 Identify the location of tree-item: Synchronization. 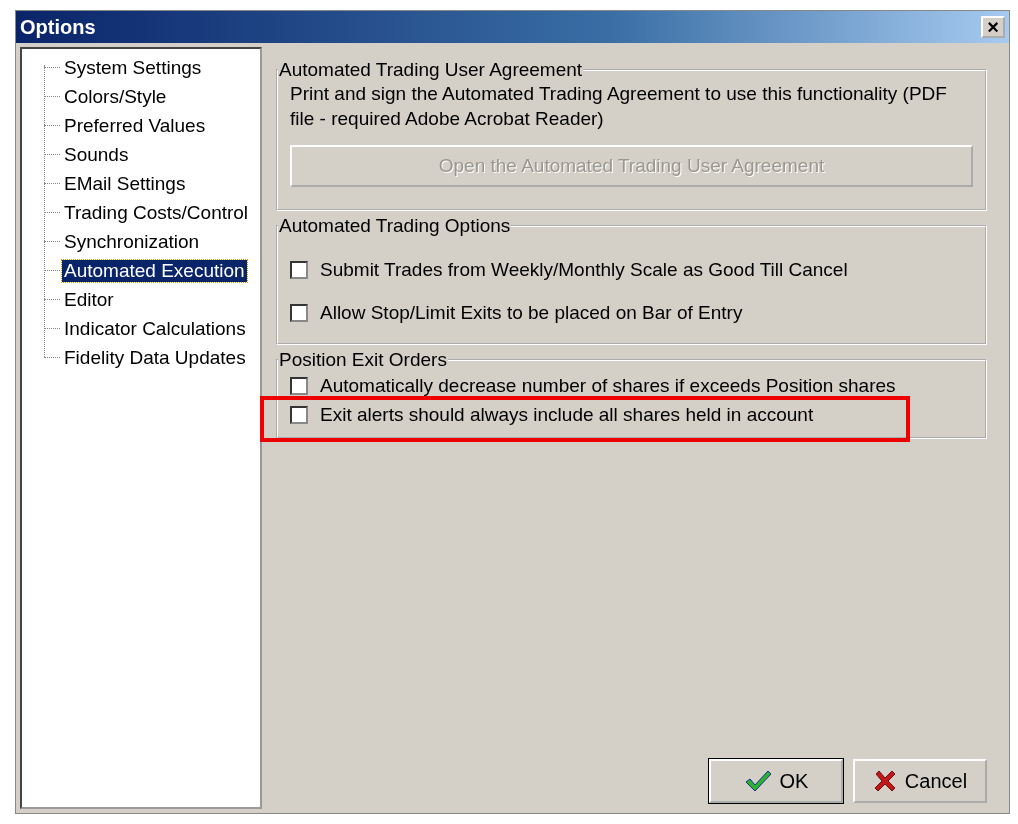
(132, 241).